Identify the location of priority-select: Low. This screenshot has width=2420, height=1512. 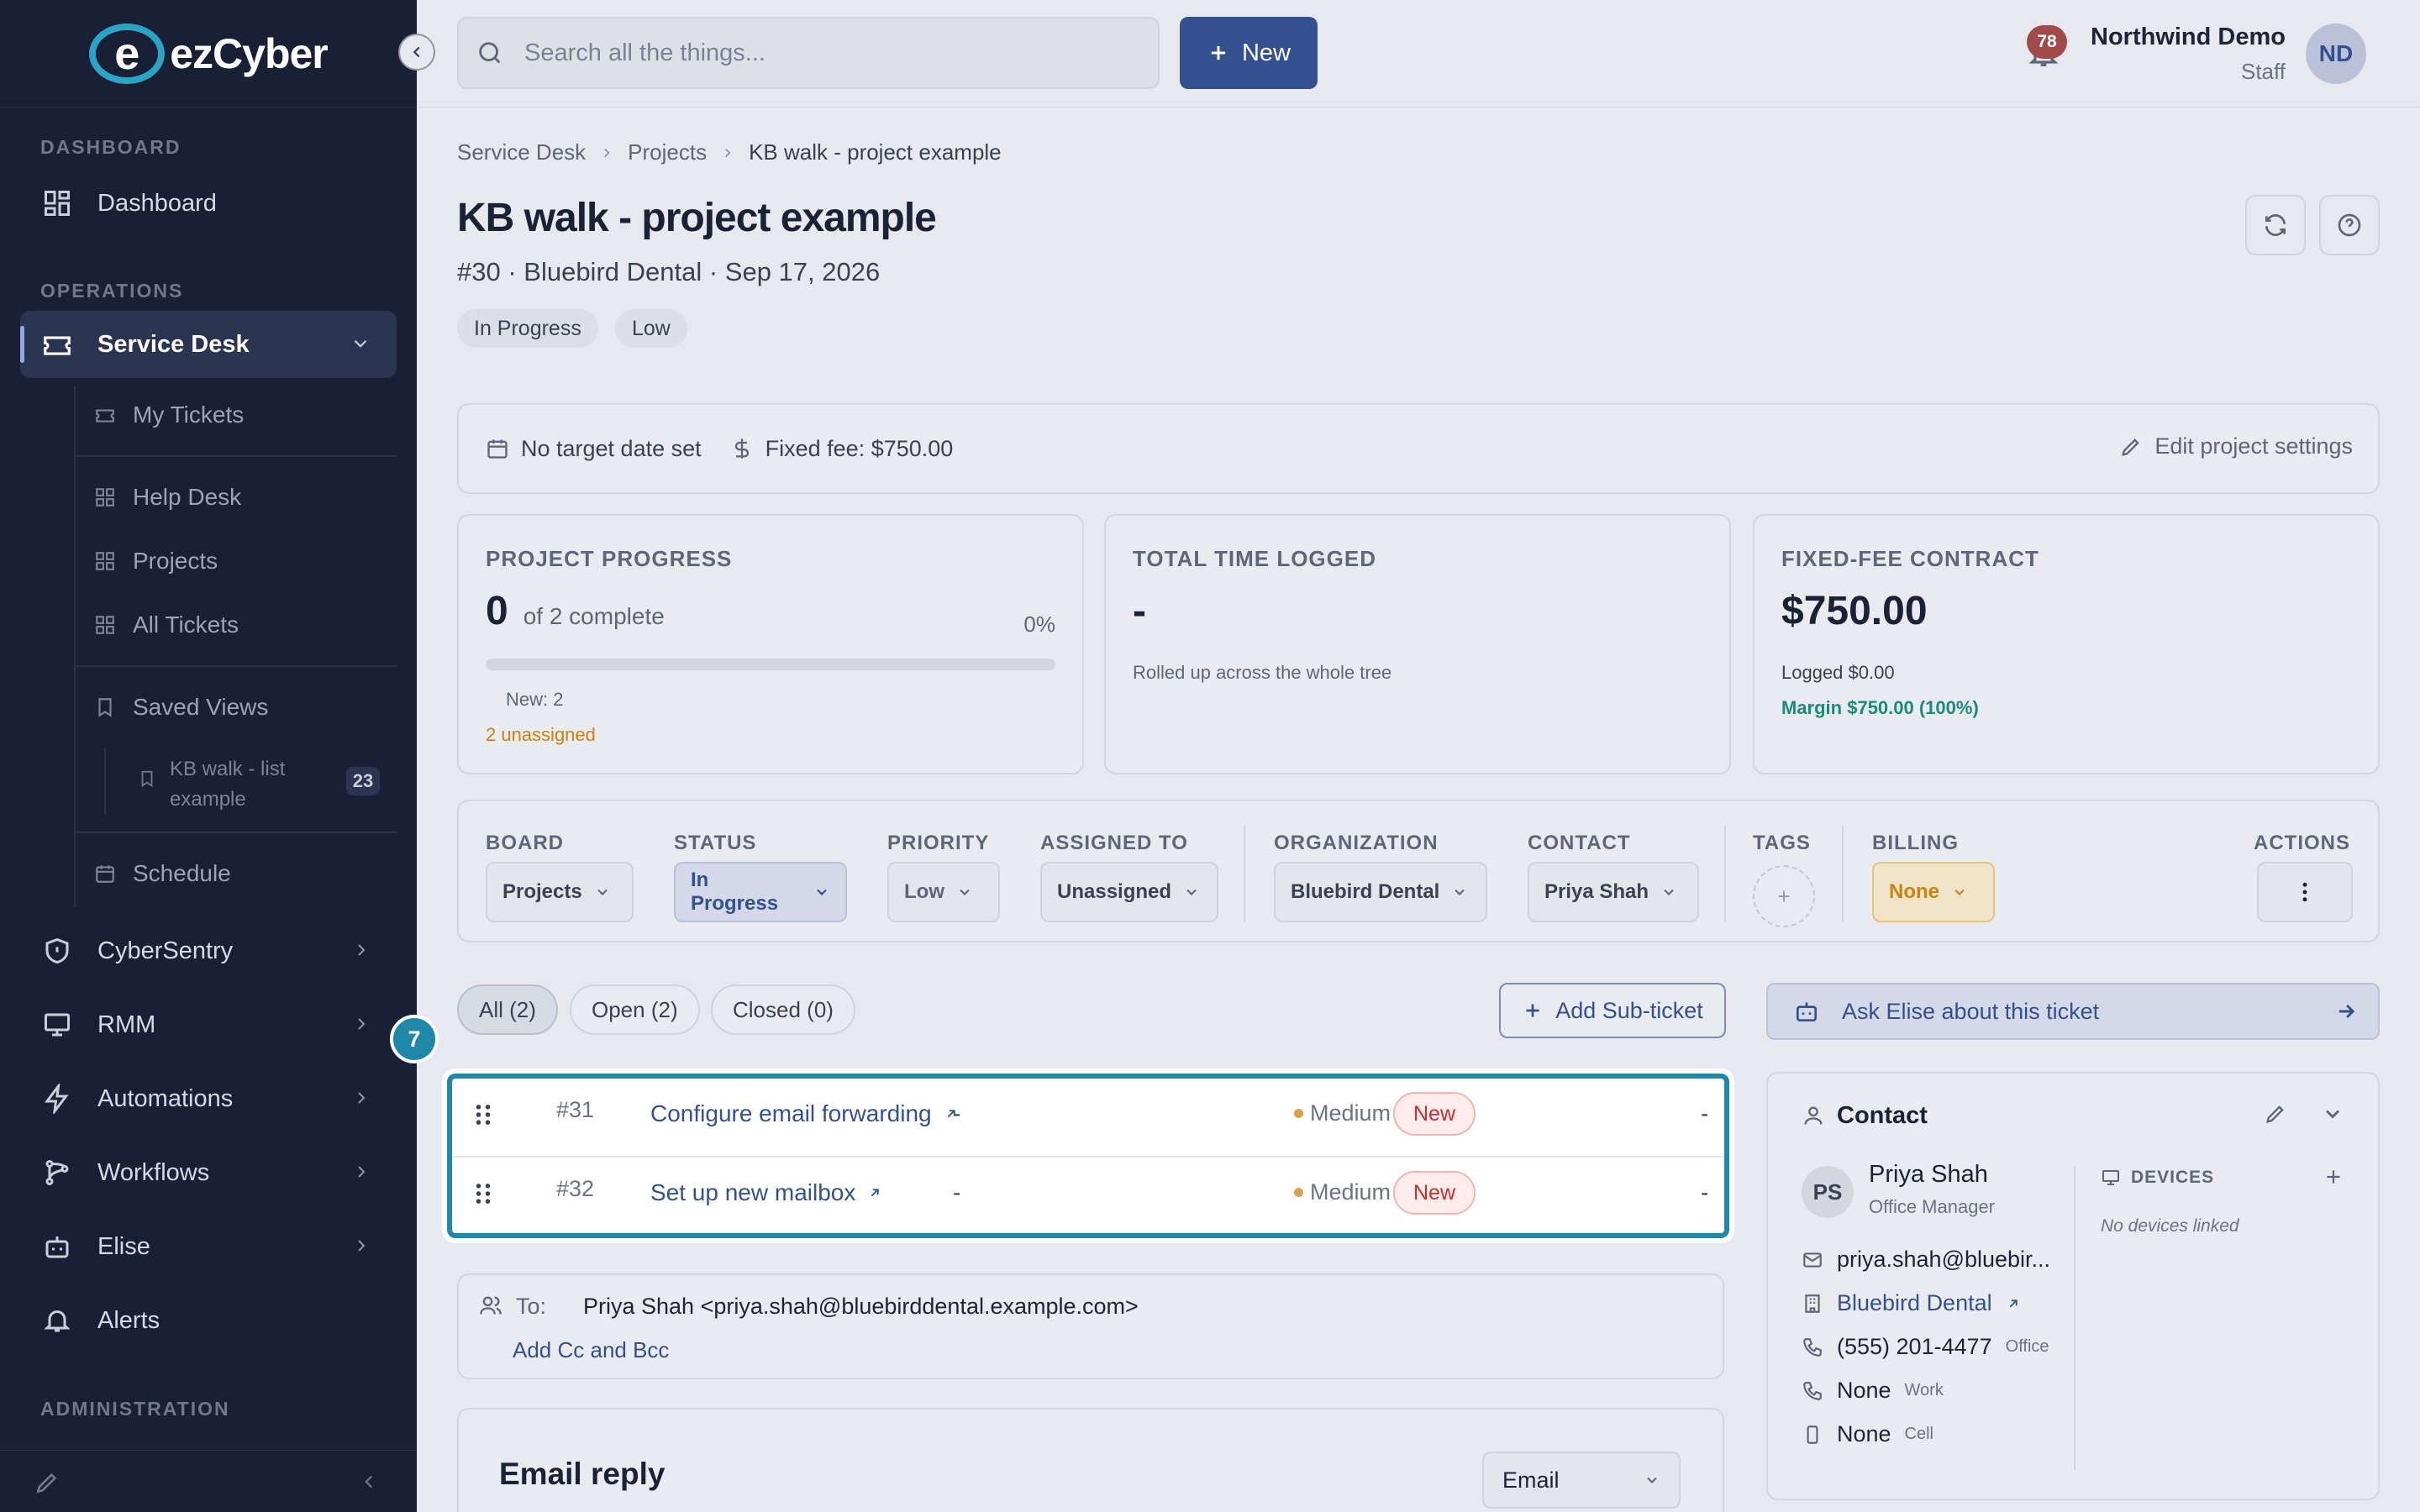
(943, 892).